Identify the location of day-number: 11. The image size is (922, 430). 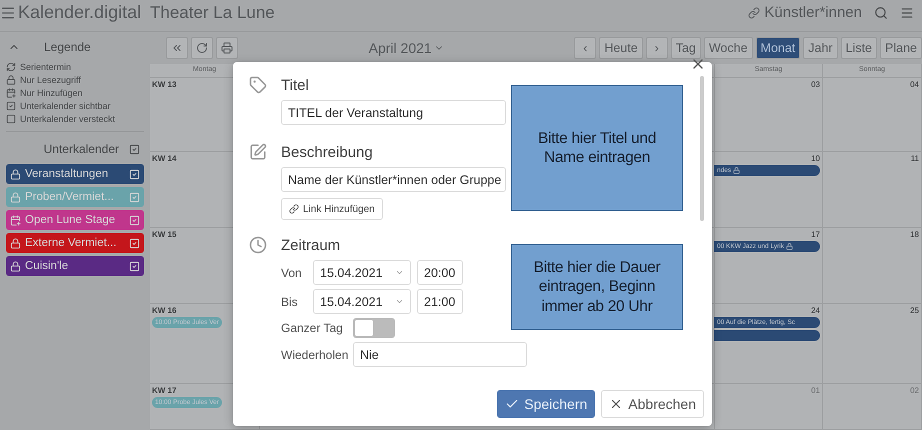
(914, 158).